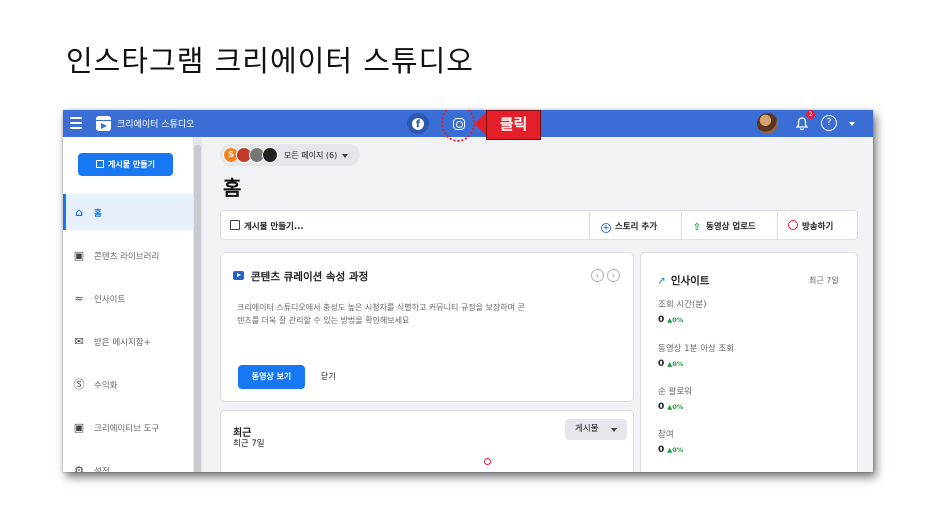 This screenshot has height=527, width=936. Describe the element at coordinates (613, 275) in the screenshot. I see `chevron-right-icon: ›` at that location.